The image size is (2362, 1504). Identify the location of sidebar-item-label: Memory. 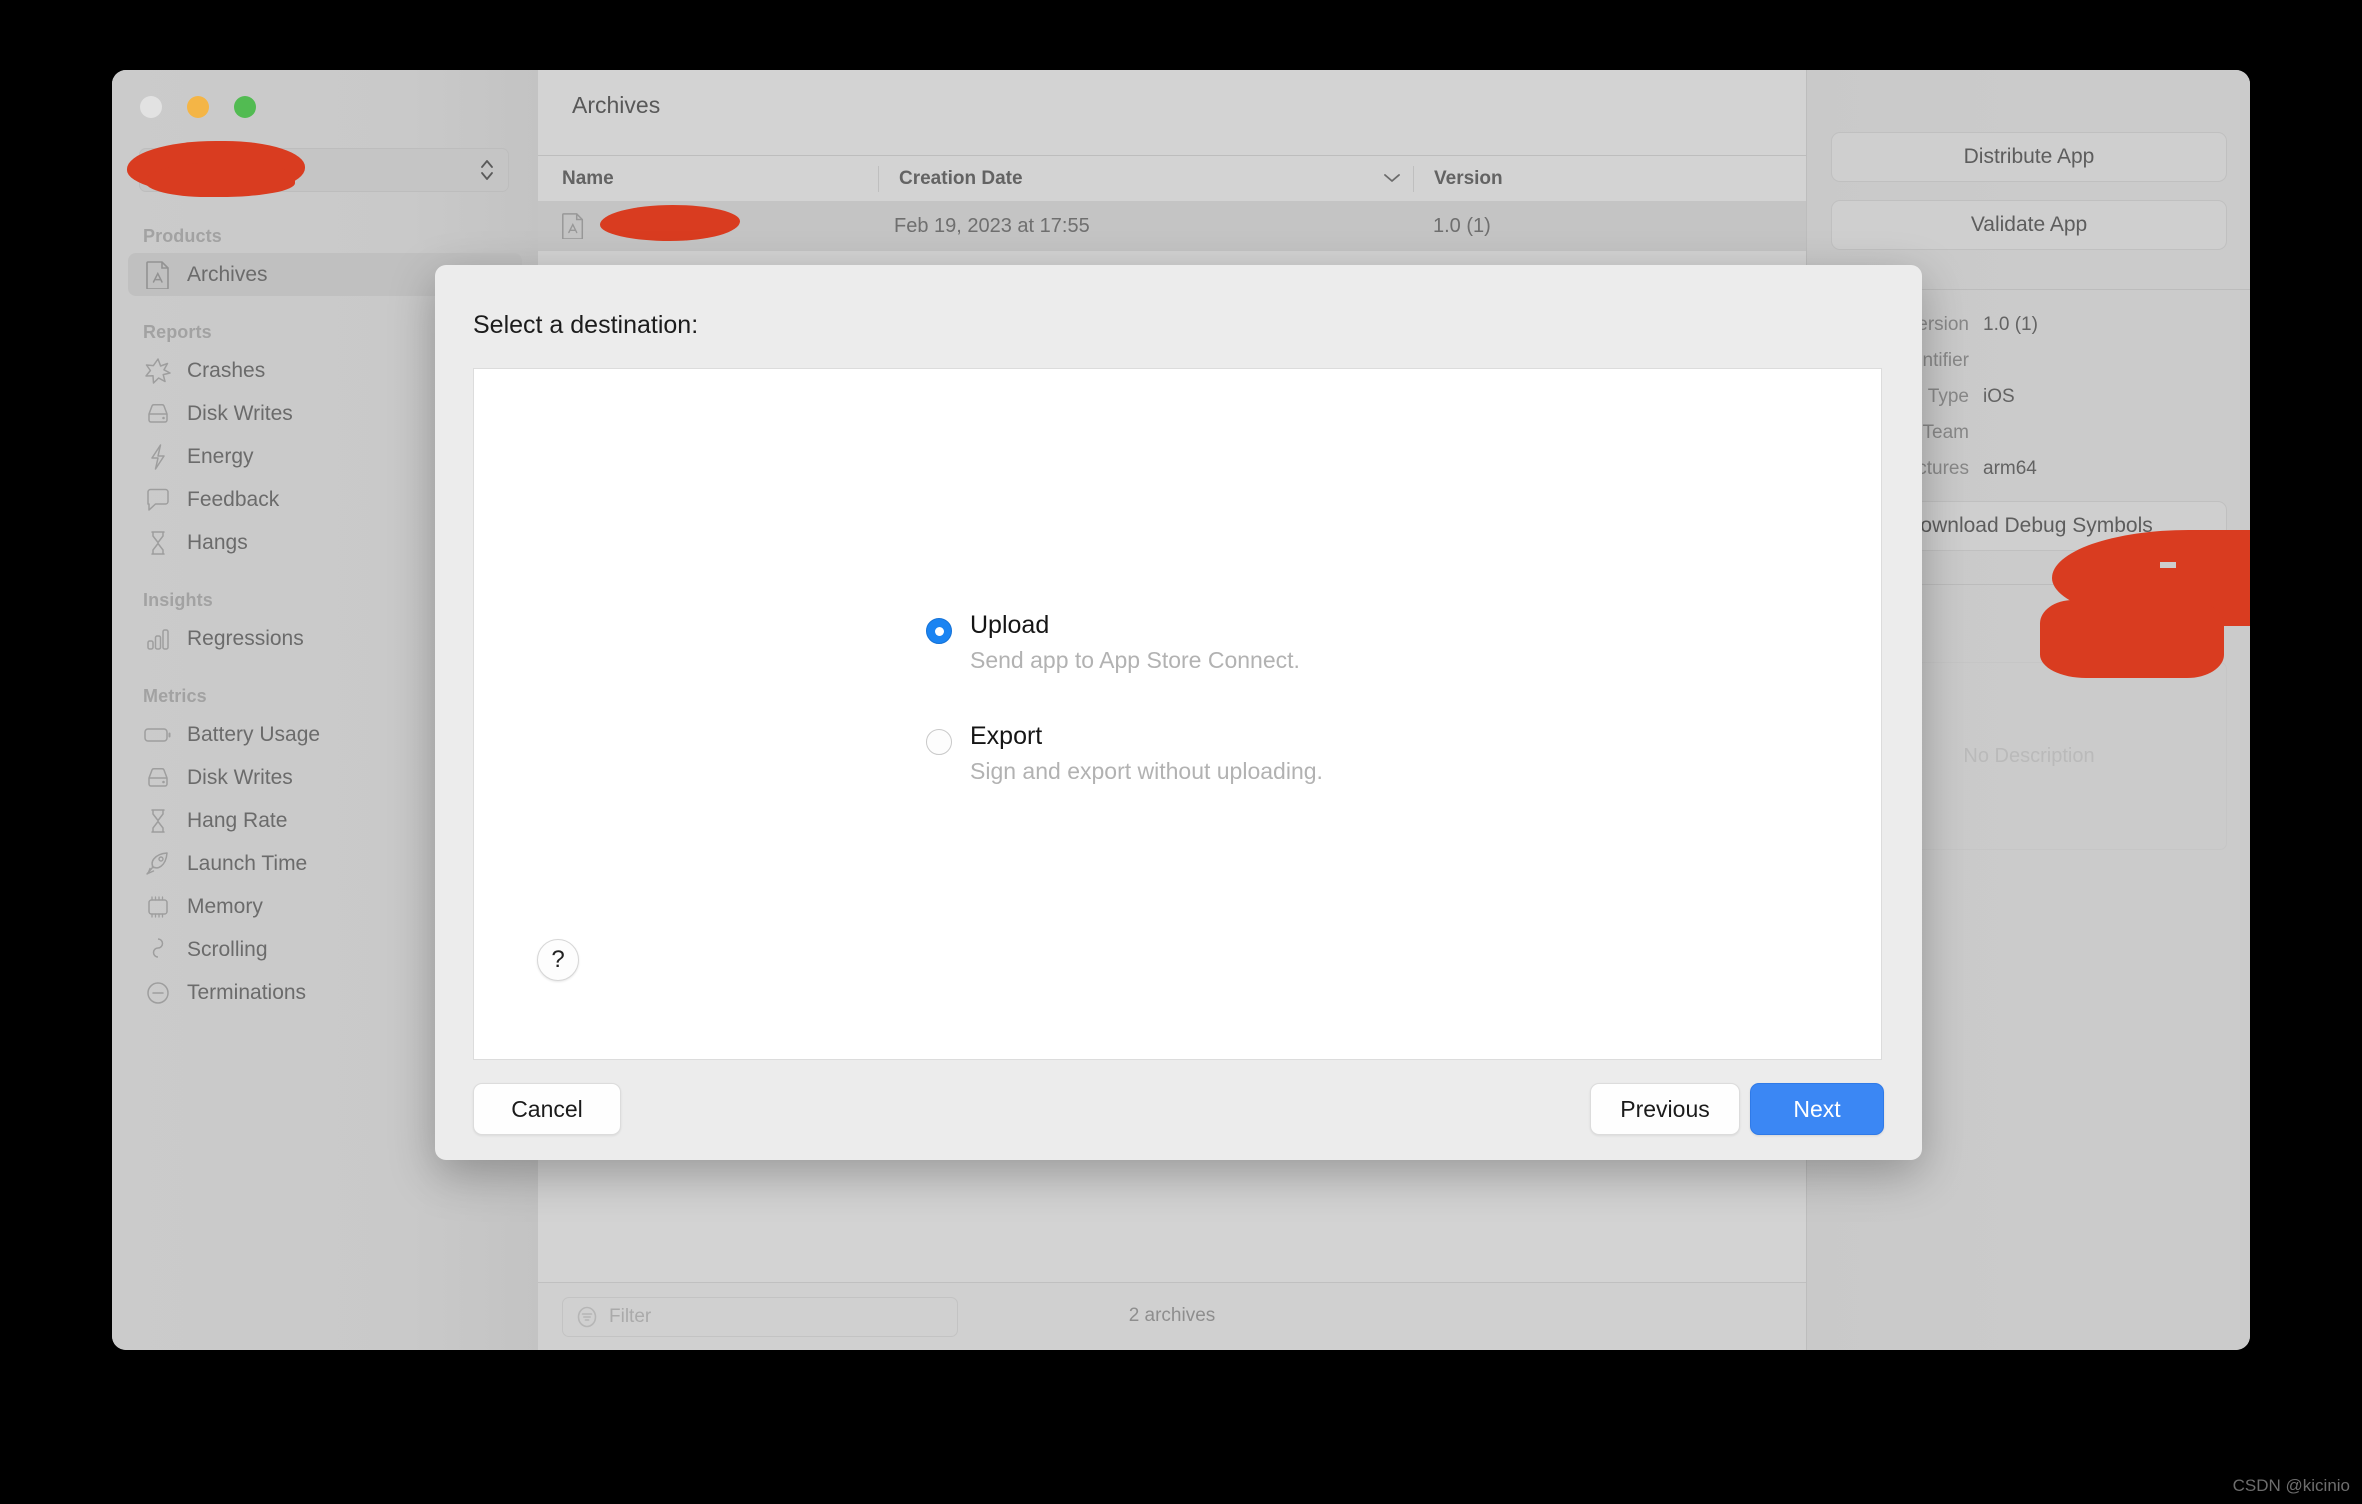
(225, 906).